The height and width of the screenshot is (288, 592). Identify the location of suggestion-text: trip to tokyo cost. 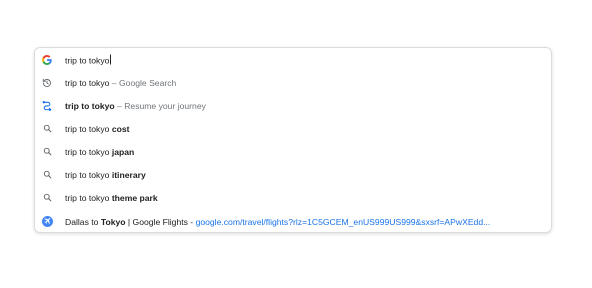
(97, 129).